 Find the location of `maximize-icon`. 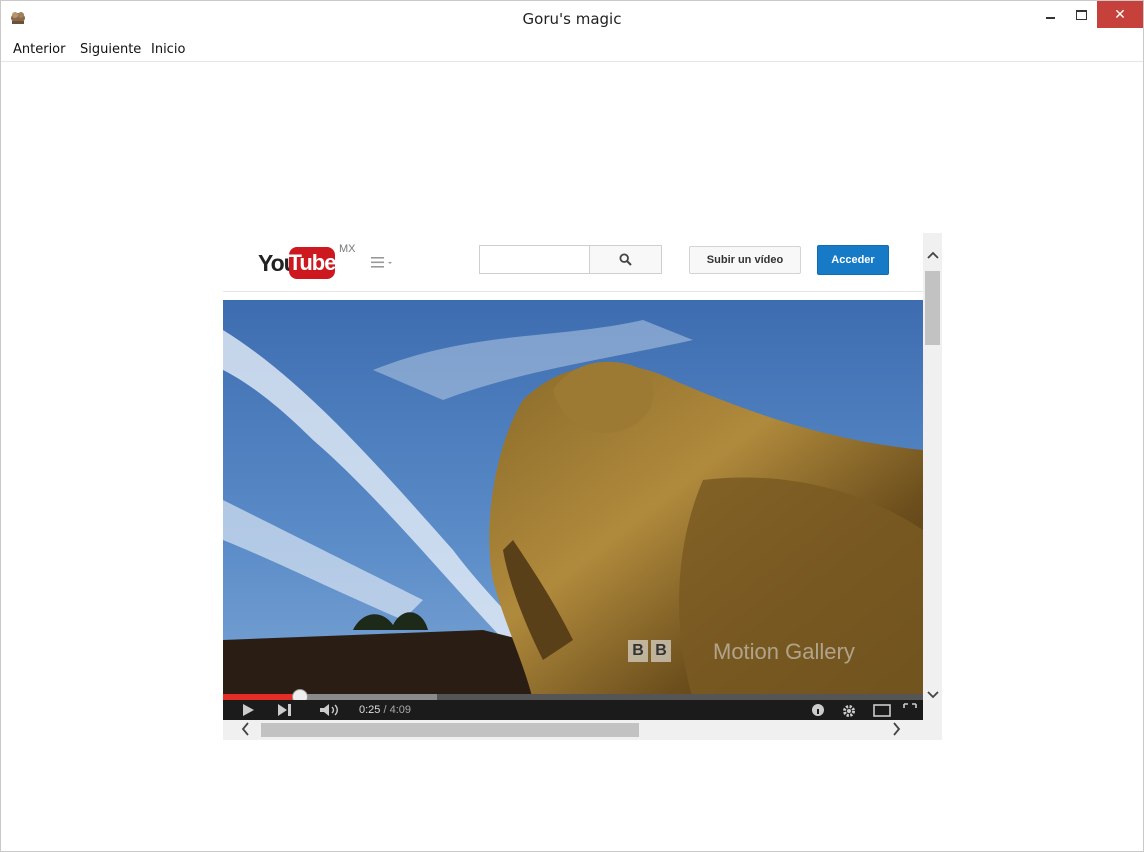

maximize-icon is located at coordinates (1081, 15).